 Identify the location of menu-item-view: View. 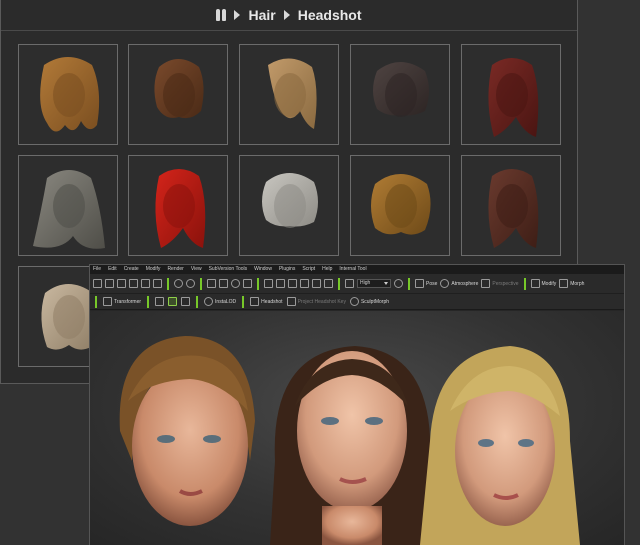
(196, 269).